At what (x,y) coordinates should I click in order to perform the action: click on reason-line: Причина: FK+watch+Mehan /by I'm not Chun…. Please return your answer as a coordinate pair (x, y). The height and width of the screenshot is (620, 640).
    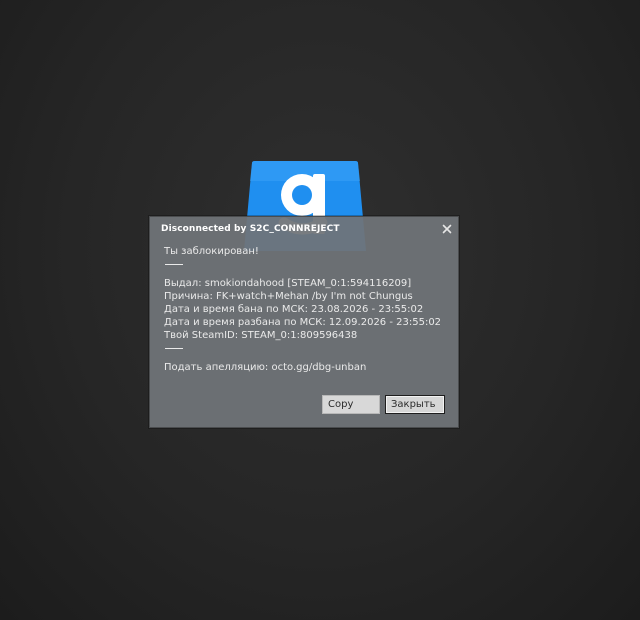
    Looking at the image, I should click on (288, 296).